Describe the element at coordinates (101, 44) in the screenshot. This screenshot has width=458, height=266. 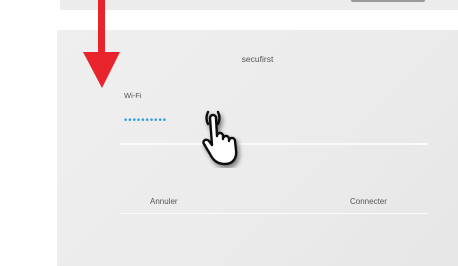
I see `down-arrow-icon` at that location.